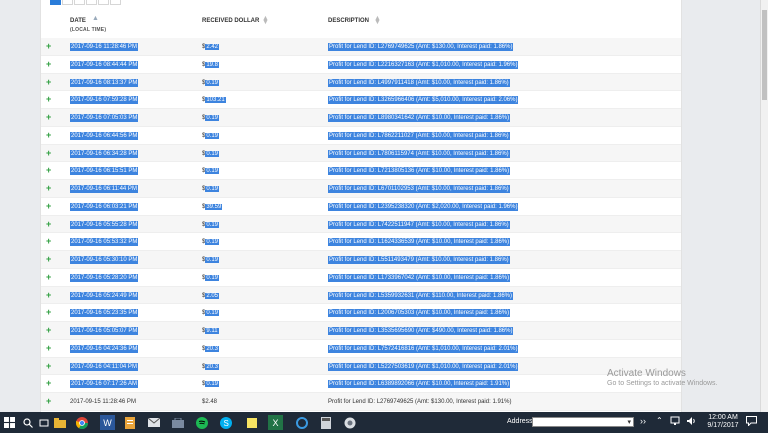  I want to click on sticky-notes-icon, so click(251, 422).